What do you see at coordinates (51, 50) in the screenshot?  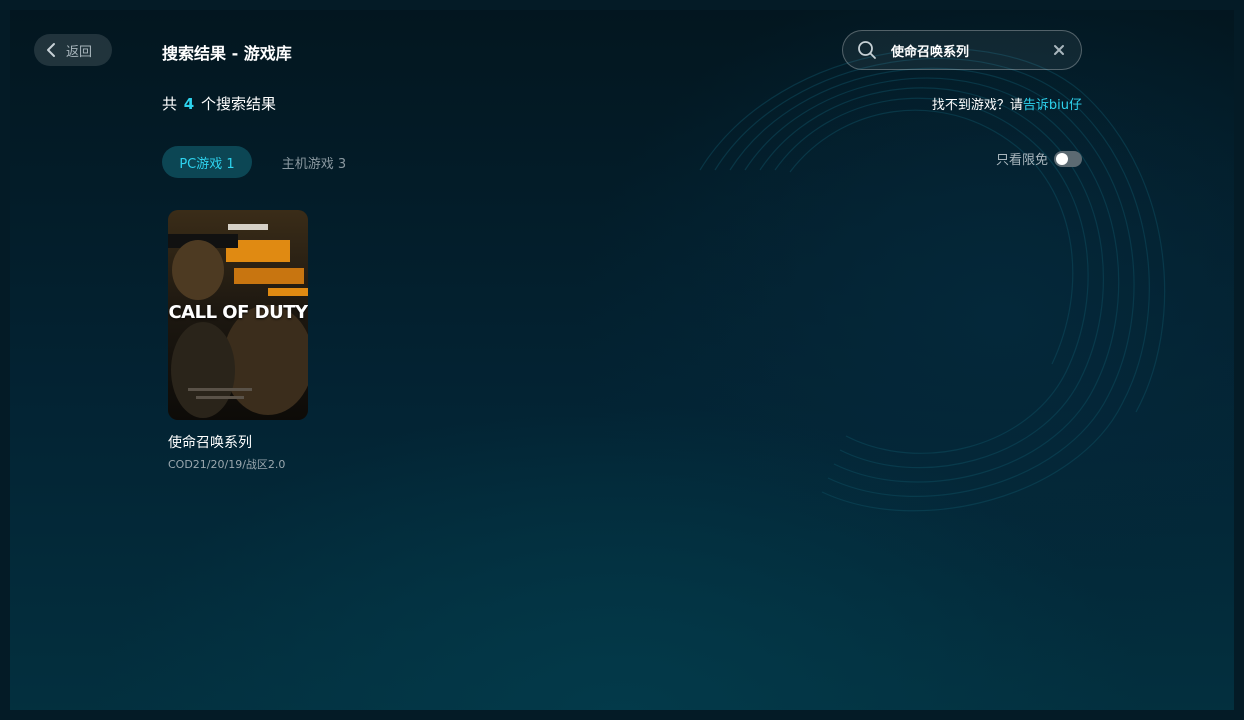 I see `chevron-left-icon` at bounding box center [51, 50].